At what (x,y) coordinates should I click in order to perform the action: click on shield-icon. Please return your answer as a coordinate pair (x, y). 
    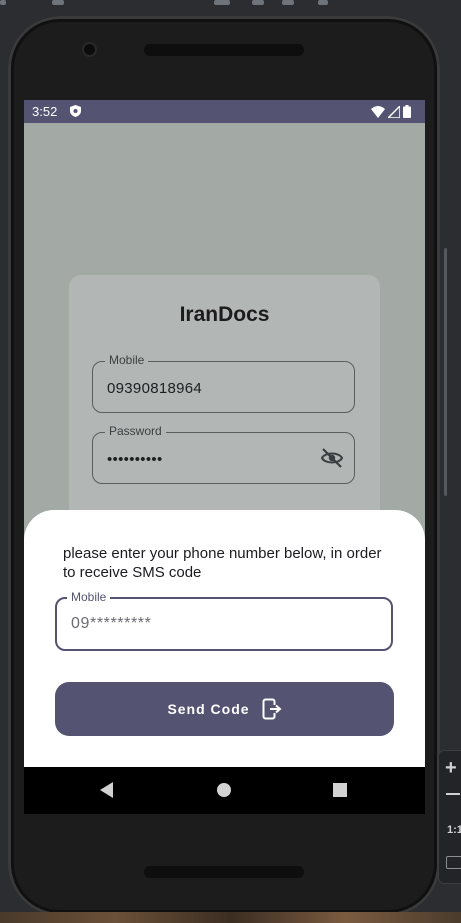
    Looking at the image, I should click on (75, 111).